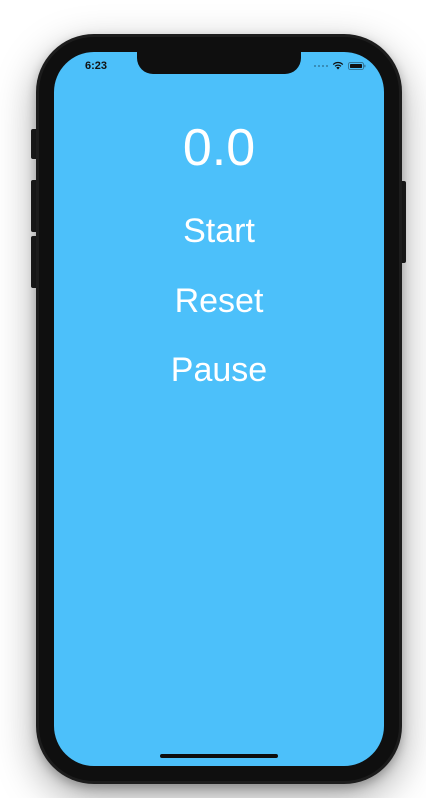 The width and height of the screenshot is (426, 798). Describe the element at coordinates (219, 231) in the screenshot. I see `start-button: Start` at that location.